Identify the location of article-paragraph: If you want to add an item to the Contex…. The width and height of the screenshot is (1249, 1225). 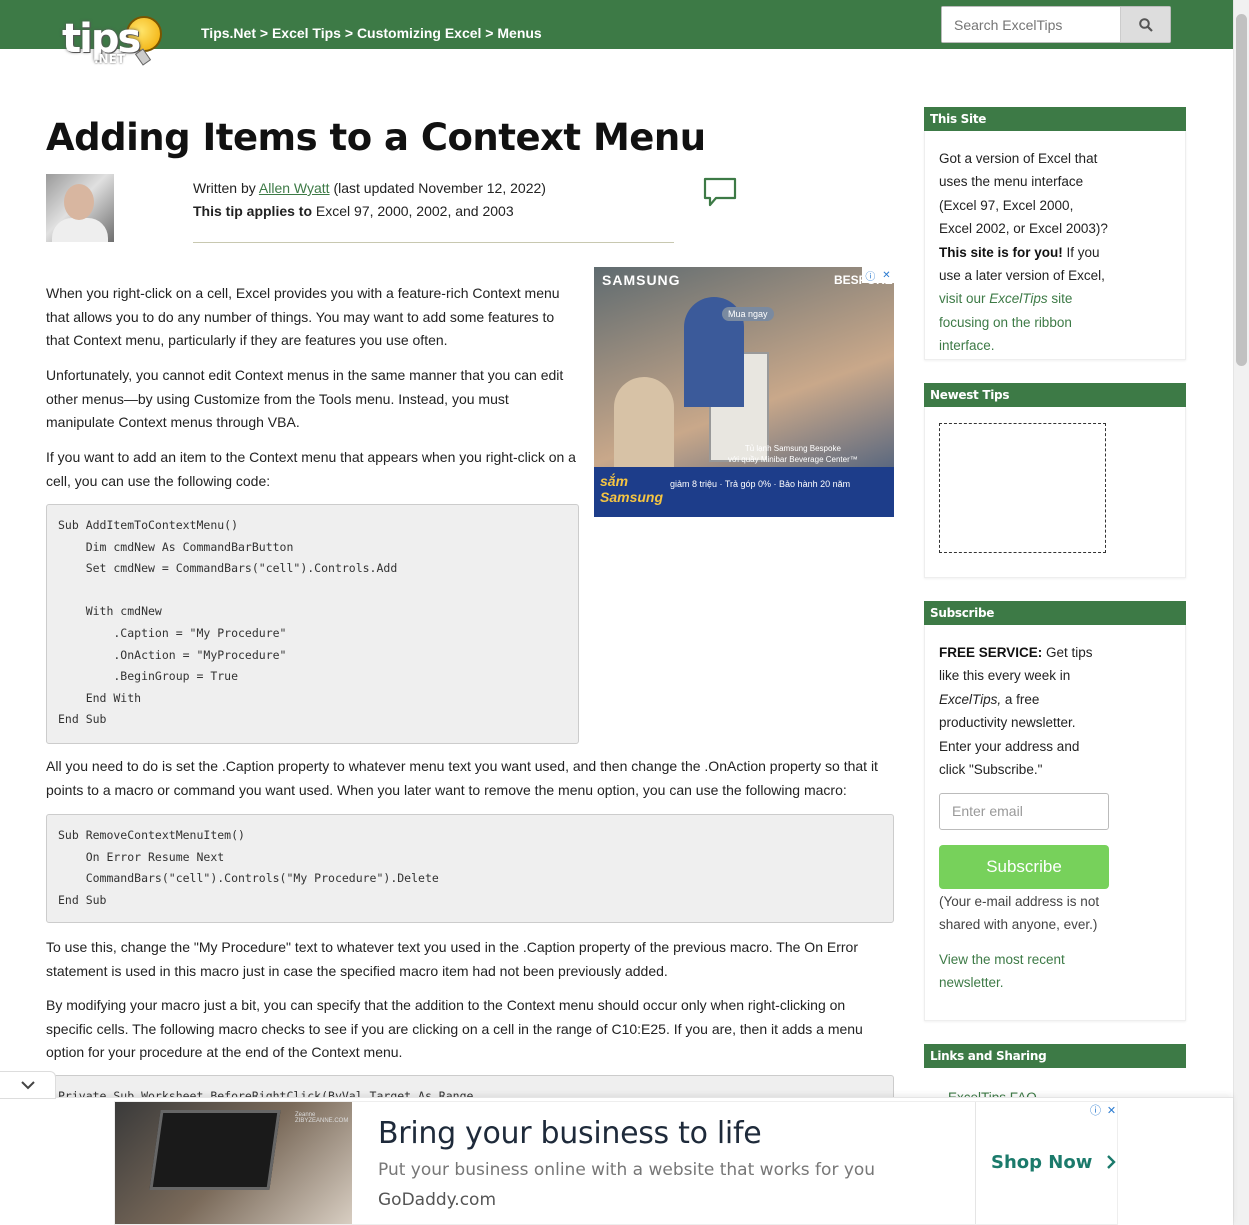
(311, 469).